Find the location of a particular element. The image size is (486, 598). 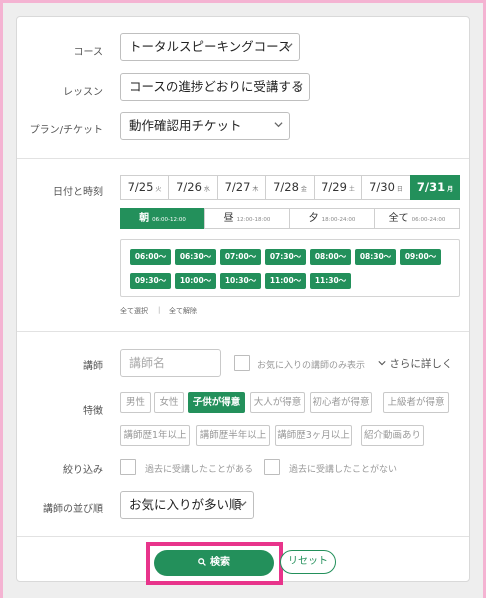

date-tab: 7/28 金 is located at coordinates (290, 187).